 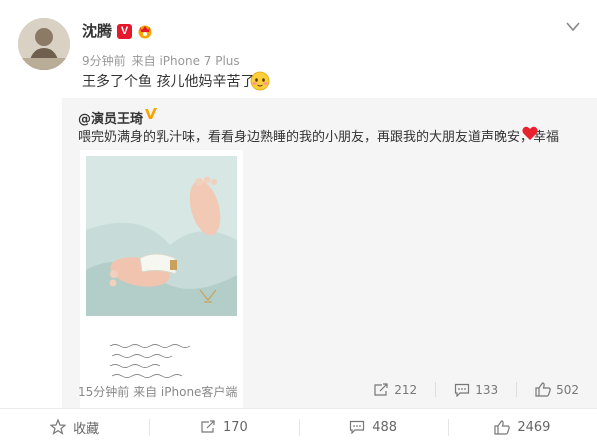 What do you see at coordinates (86, 429) in the screenshot?
I see `favorite-label: 收藏` at bounding box center [86, 429].